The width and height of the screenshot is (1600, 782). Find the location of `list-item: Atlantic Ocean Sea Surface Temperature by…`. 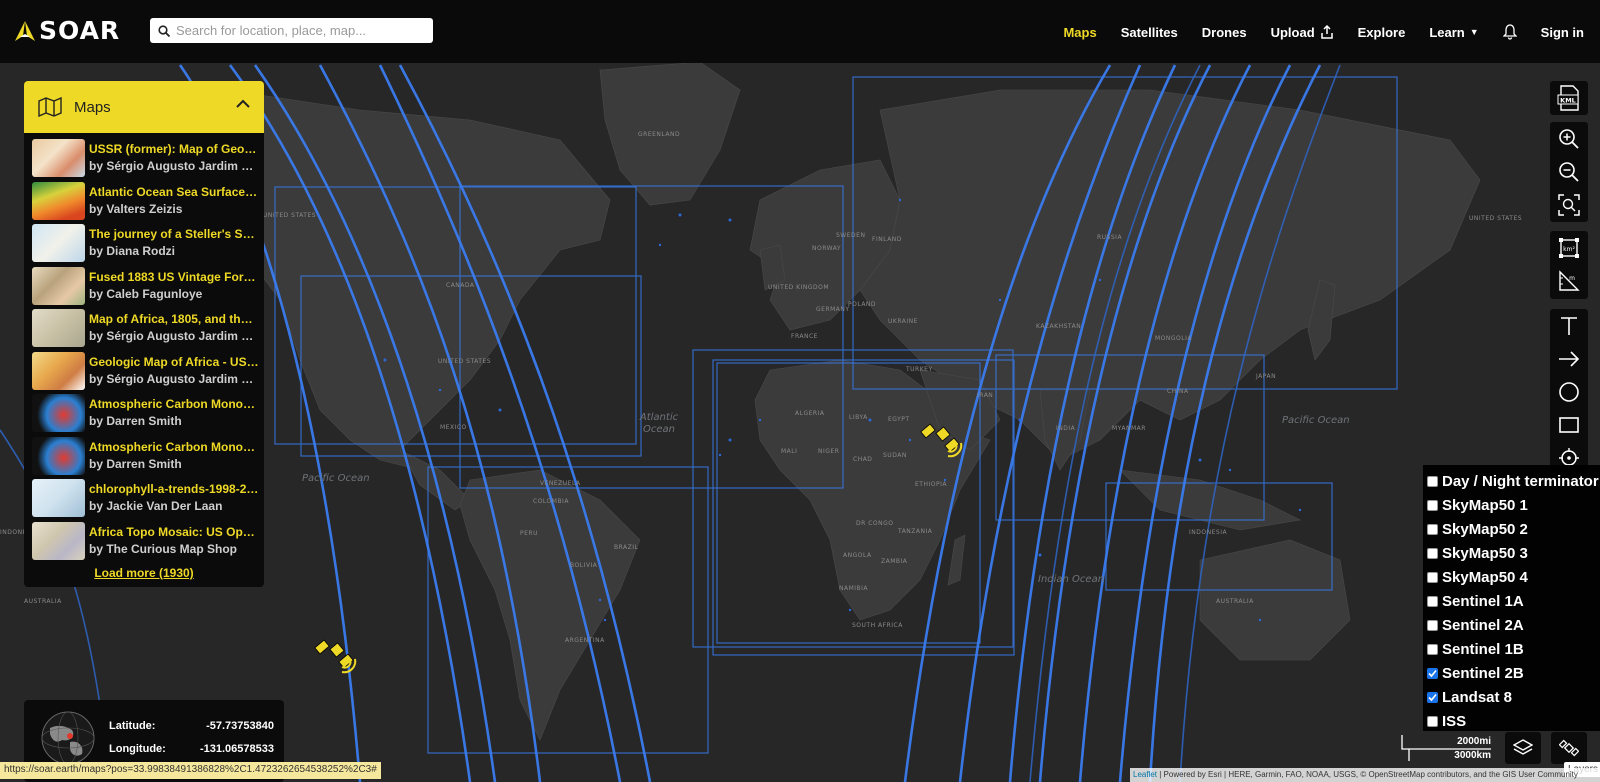

list-item: Atlantic Ocean Sea Surface Temperature by… is located at coordinates (144, 201).